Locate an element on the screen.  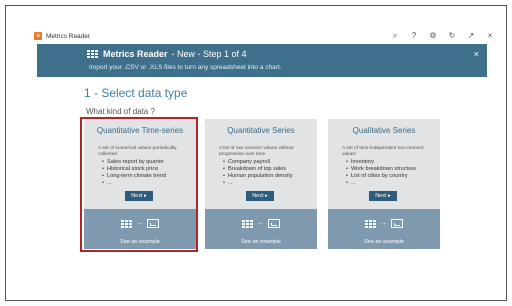
list-item: Breakdown of top sales is located at coordinates (267, 169).